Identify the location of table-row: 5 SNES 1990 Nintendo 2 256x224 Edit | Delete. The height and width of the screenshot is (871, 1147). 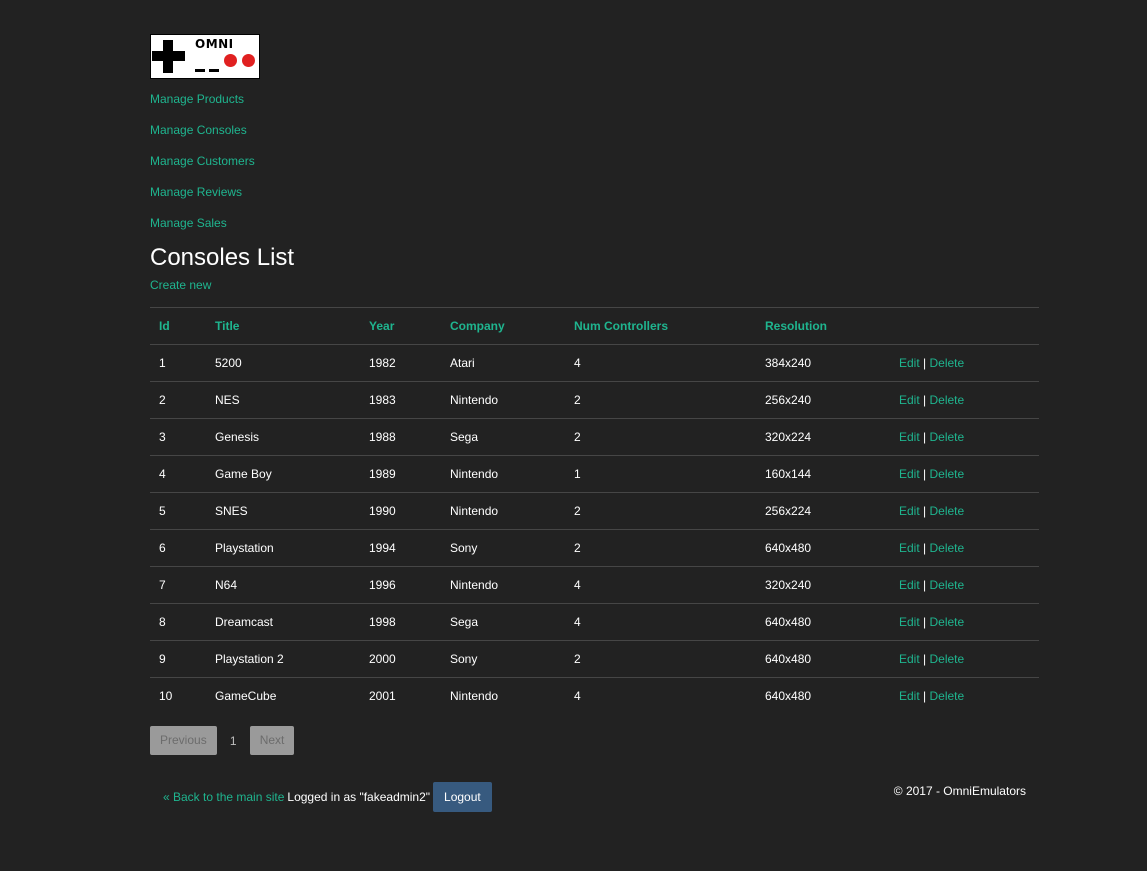
(594, 511).